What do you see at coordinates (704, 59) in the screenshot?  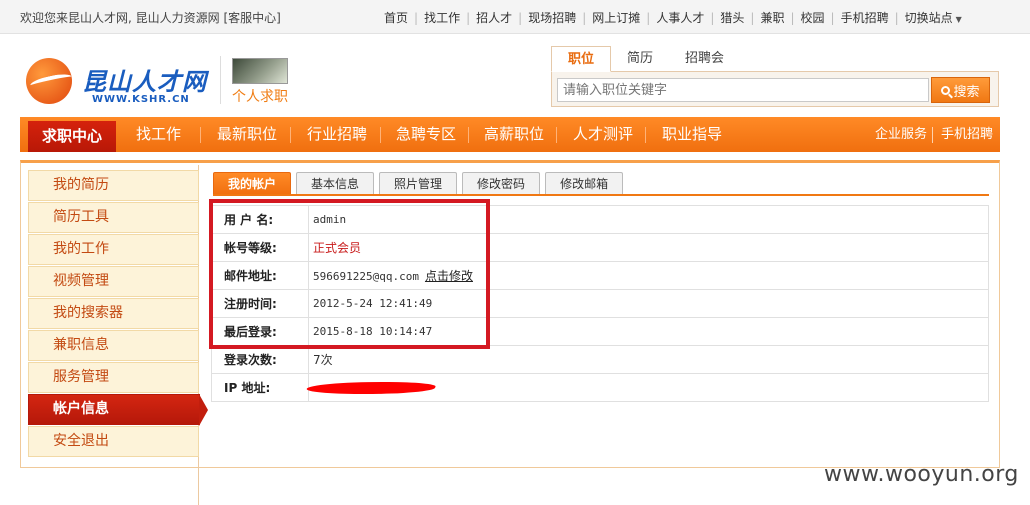 I see `search-tab-fairs: 招聘会` at bounding box center [704, 59].